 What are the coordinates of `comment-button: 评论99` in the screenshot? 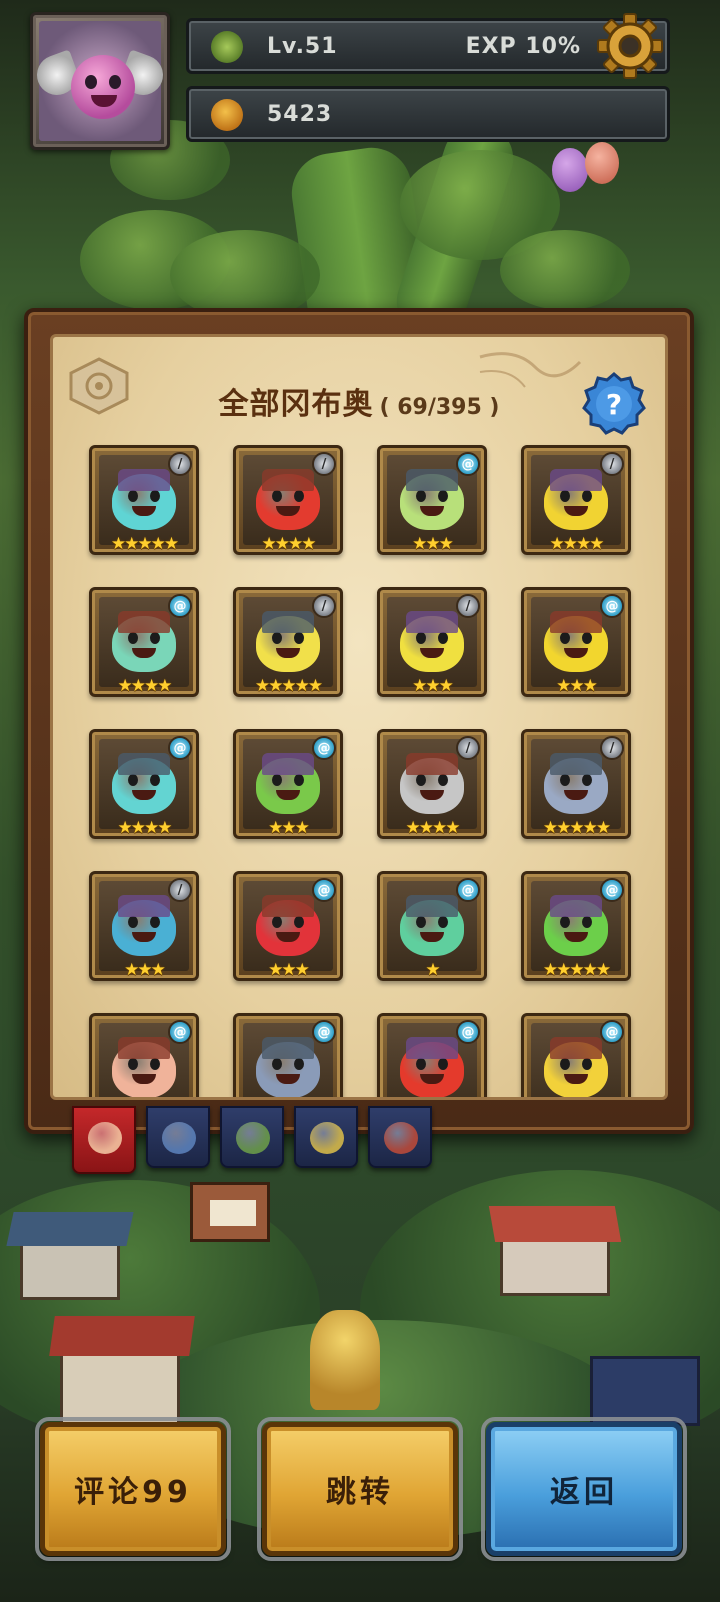 It's located at (133, 1489).